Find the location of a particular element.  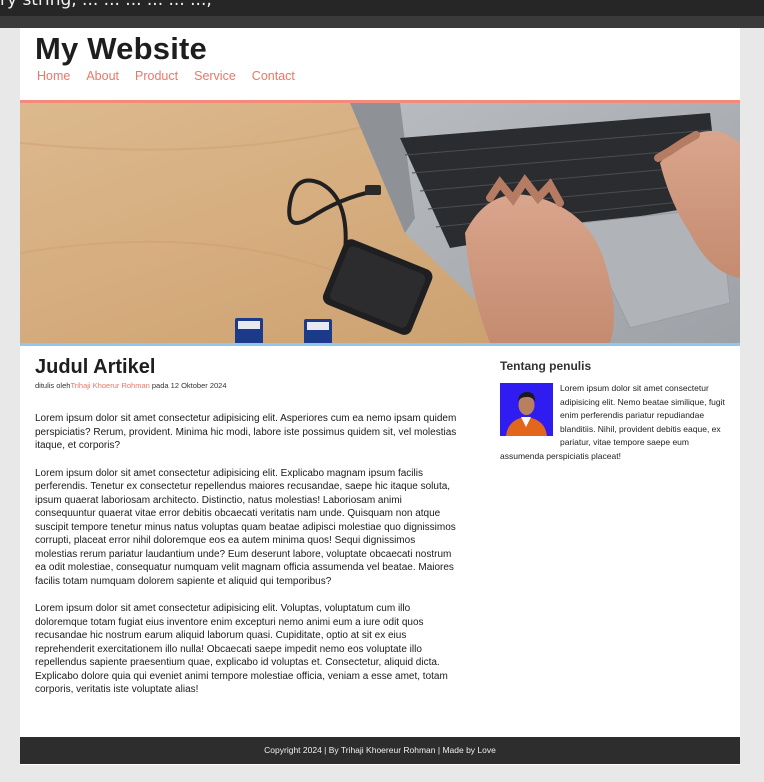

avatar is located at coordinates (526, 409).